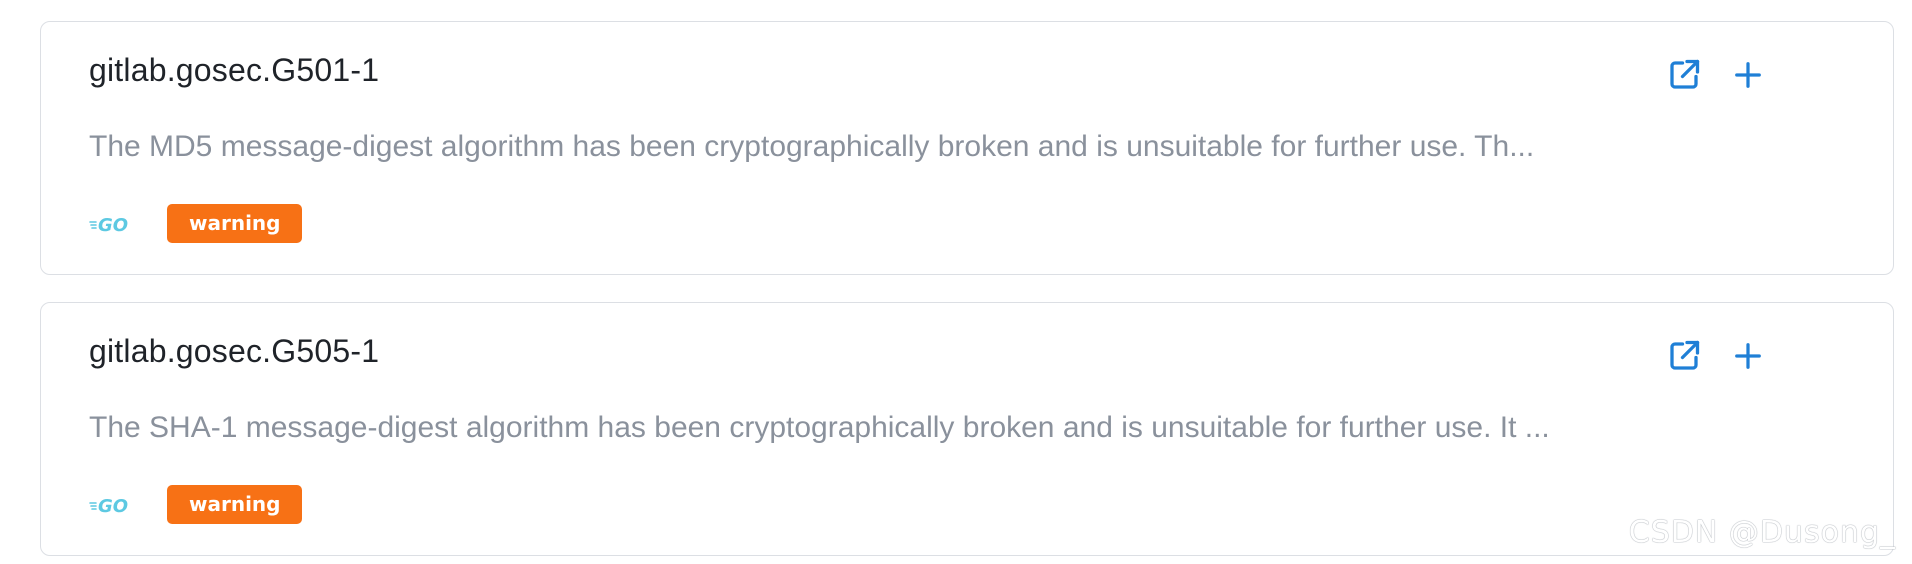 The width and height of the screenshot is (1912, 564). What do you see at coordinates (234, 70) in the screenshot?
I see `rule-title: gitlab.gosec.G501-1` at bounding box center [234, 70].